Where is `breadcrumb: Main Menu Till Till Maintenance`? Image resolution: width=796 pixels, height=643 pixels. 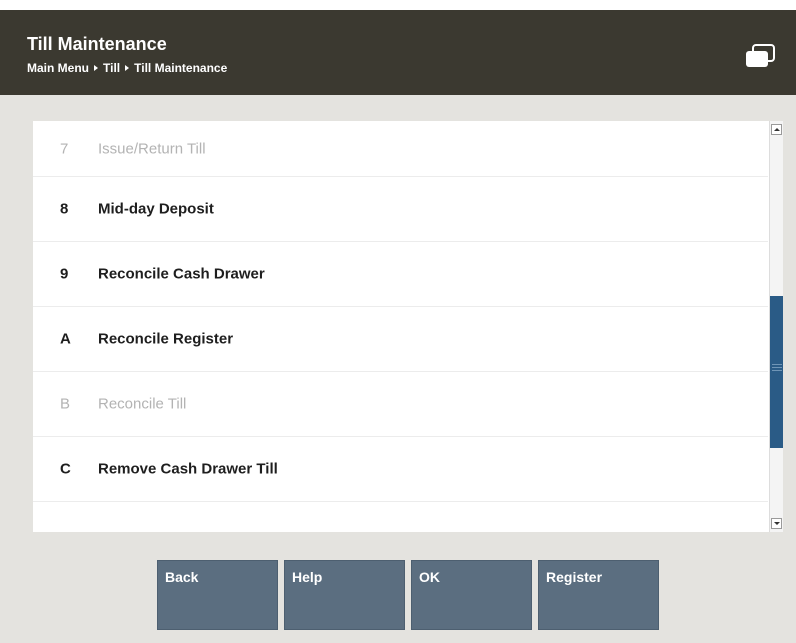
breadcrumb: Main Menu Till Till Maintenance is located at coordinates (127, 68).